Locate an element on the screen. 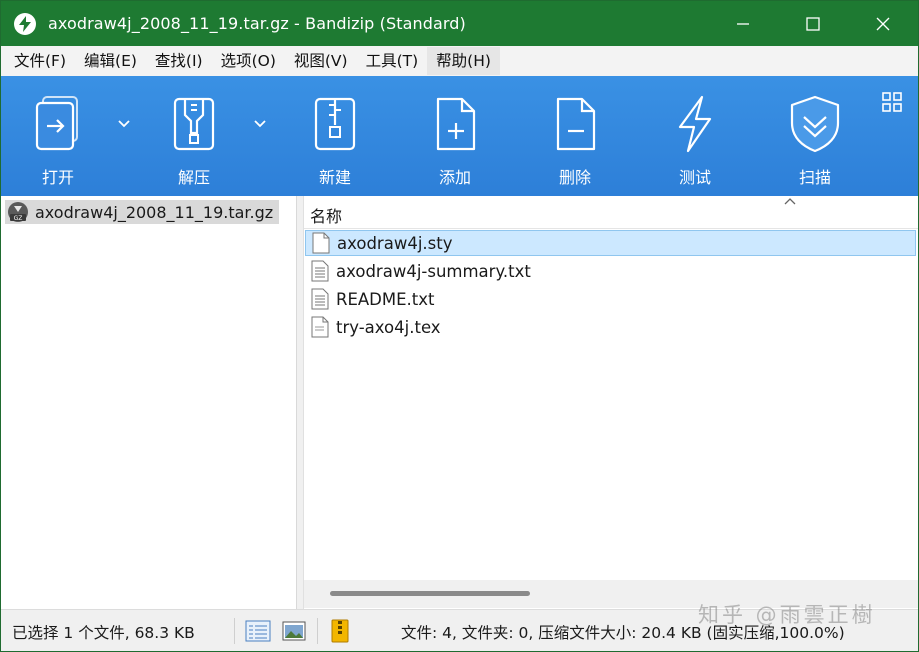 The width and height of the screenshot is (919, 652). tree-item-label: axodraw4j_2008_11_19.tar.gz is located at coordinates (154, 212).